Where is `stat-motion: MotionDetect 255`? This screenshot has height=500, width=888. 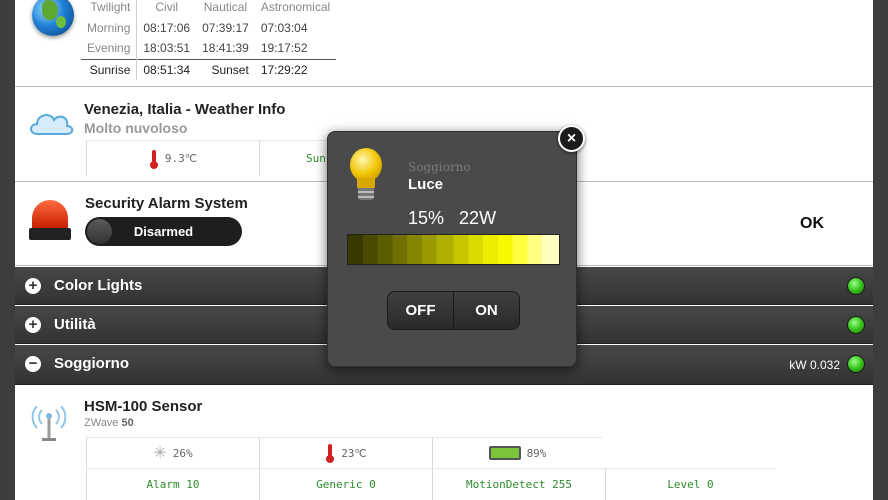 stat-motion: MotionDetect 255 is located at coordinates (519, 484).